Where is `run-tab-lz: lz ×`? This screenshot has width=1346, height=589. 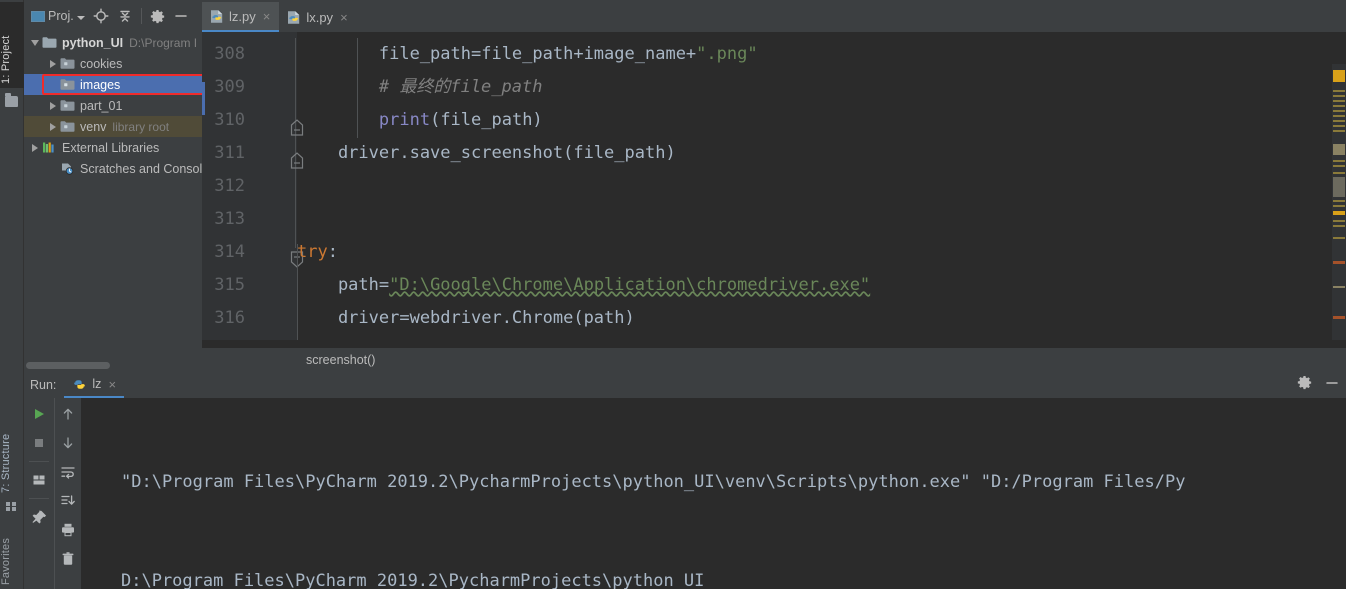
run-tab-lz: lz × is located at coordinates (94, 385).